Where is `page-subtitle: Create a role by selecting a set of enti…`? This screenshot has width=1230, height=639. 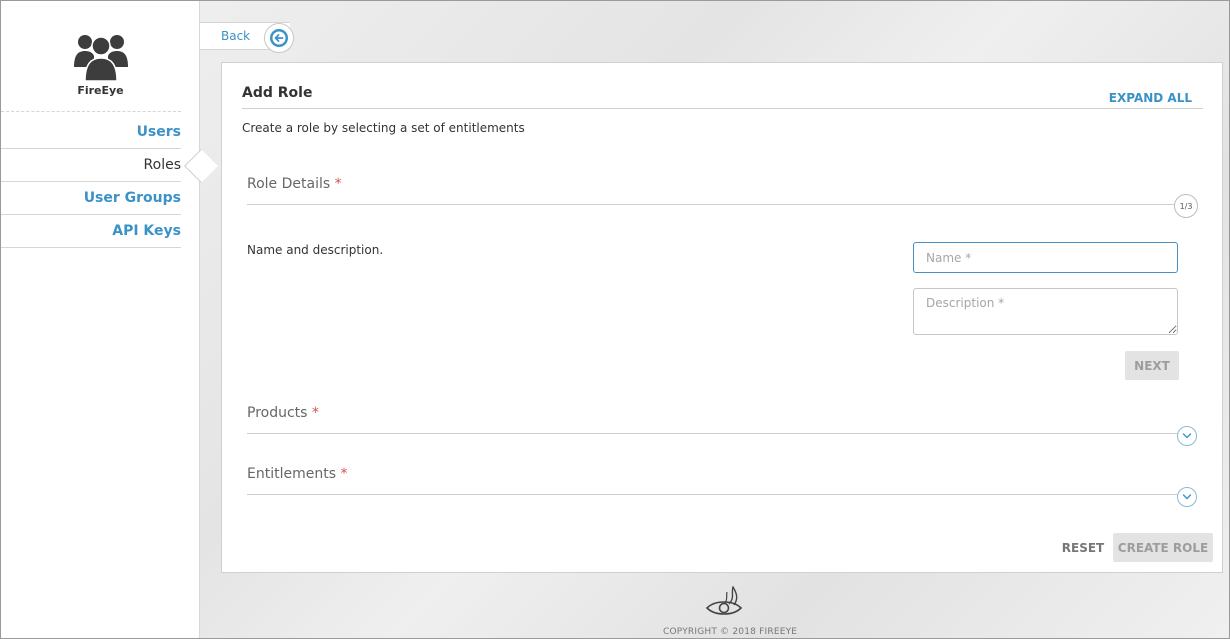 page-subtitle: Create a role by selecting a set of enti… is located at coordinates (383, 128).